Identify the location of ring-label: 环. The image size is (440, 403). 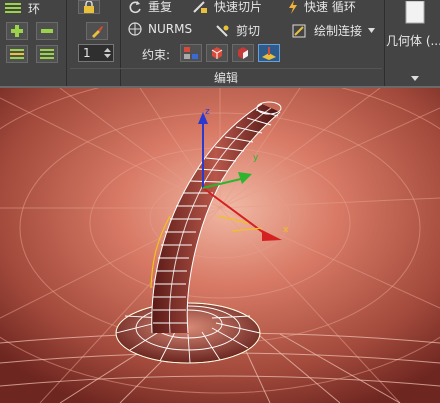
(34, 8).